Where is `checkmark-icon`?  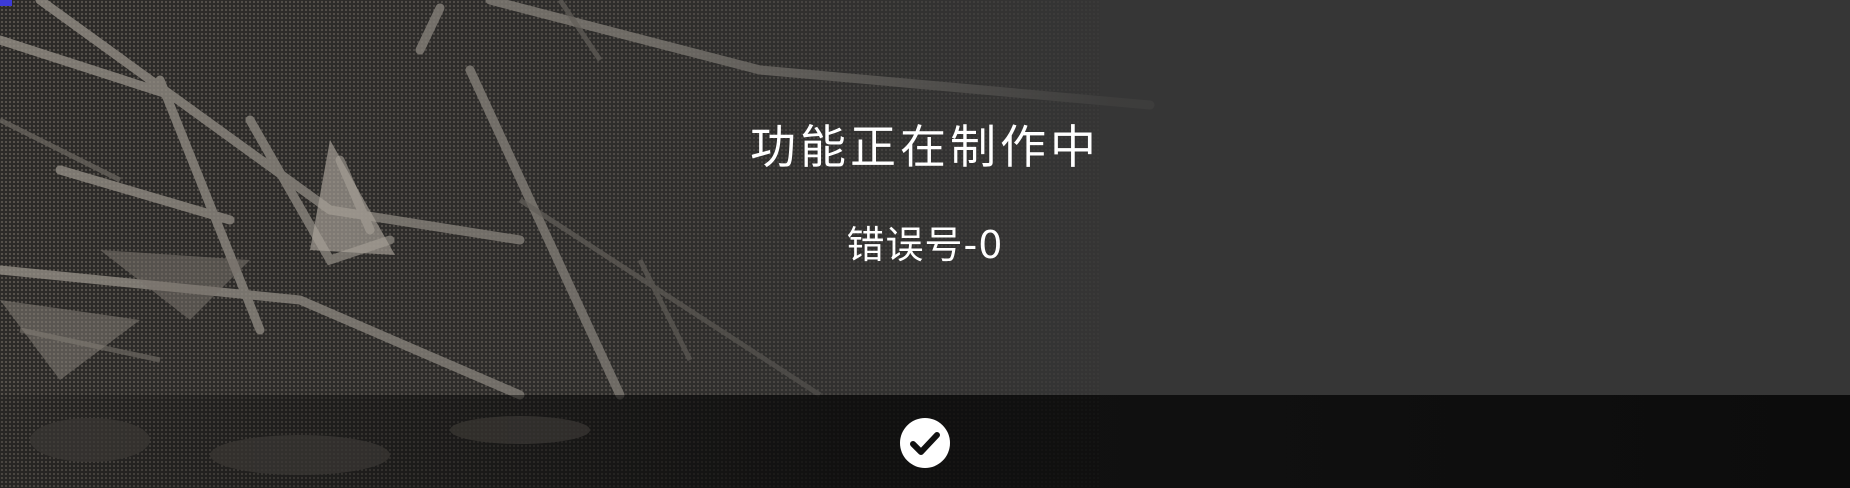
checkmark-icon is located at coordinates (925, 443).